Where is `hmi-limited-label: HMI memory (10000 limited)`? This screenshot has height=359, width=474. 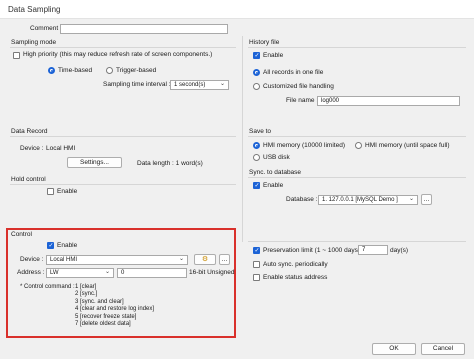
hmi-limited-label: HMI memory (10000 limited) is located at coordinates (304, 145).